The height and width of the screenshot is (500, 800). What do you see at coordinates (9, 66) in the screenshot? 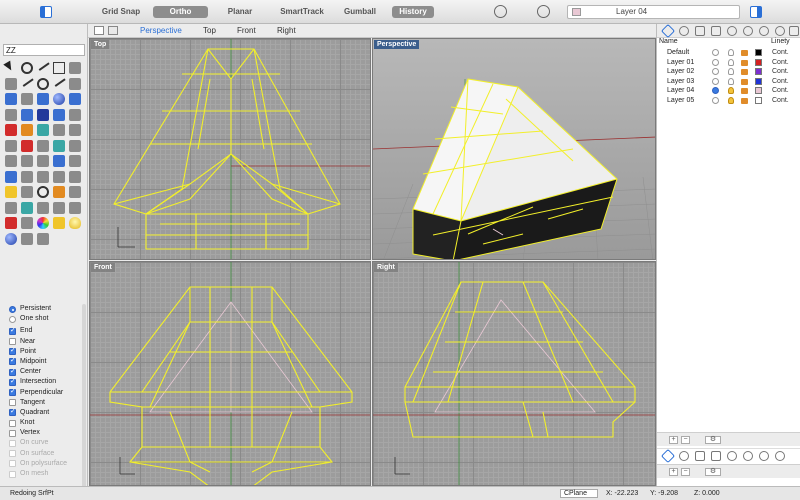
I see `select-arrow-icon` at bounding box center [9, 66].